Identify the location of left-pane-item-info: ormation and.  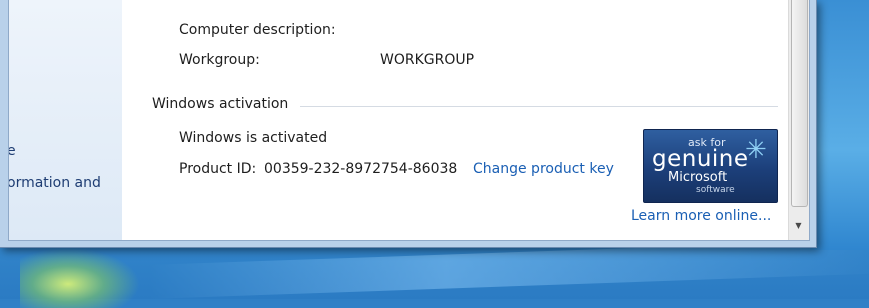
(55, 183).